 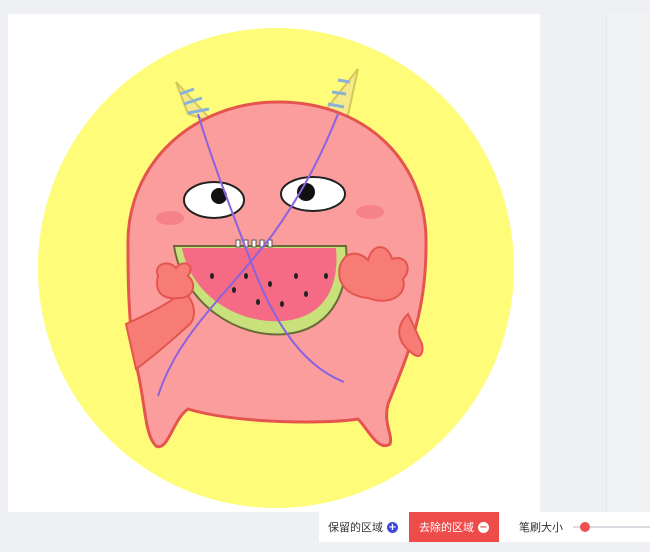 I want to click on remove-area-button: 去除的区域 −, so click(x=454, y=527).